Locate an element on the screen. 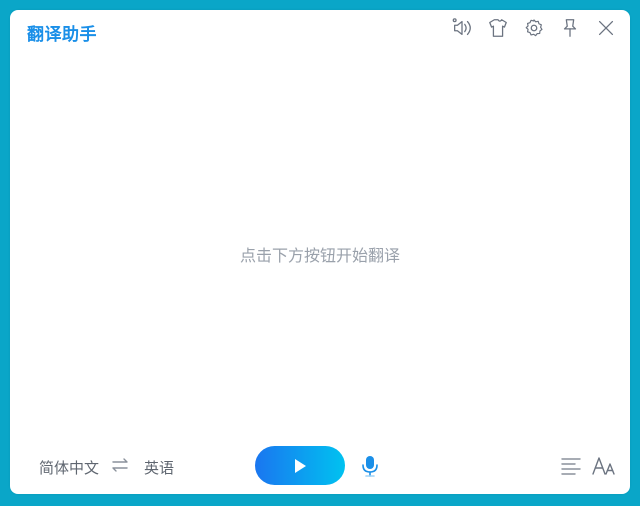 This screenshot has width=640, height=506. sound-settings-icon is located at coordinates (461, 27).